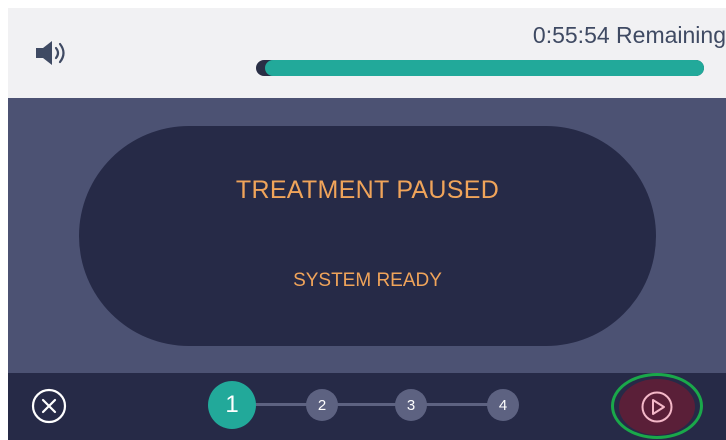 Image resolution: width=726 pixels, height=440 pixels. Describe the element at coordinates (367, 190) in the screenshot. I see `status-title: TREATMENT PAUSED` at that location.